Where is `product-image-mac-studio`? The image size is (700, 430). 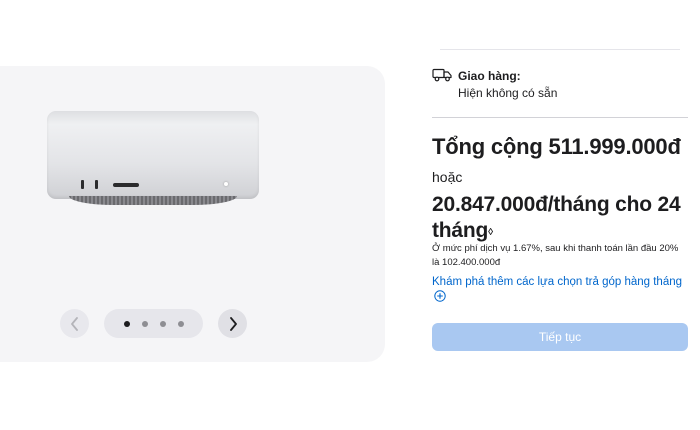
product-image-mac-studio is located at coordinates (153, 158).